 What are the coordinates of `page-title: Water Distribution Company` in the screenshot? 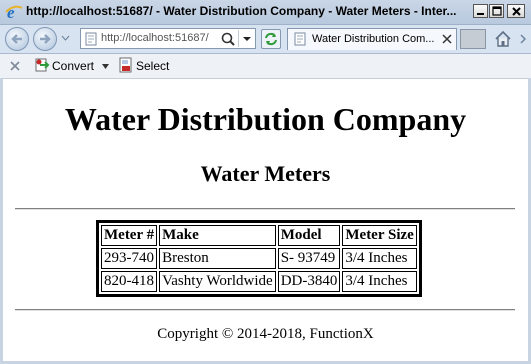 It's located at (265, 119).